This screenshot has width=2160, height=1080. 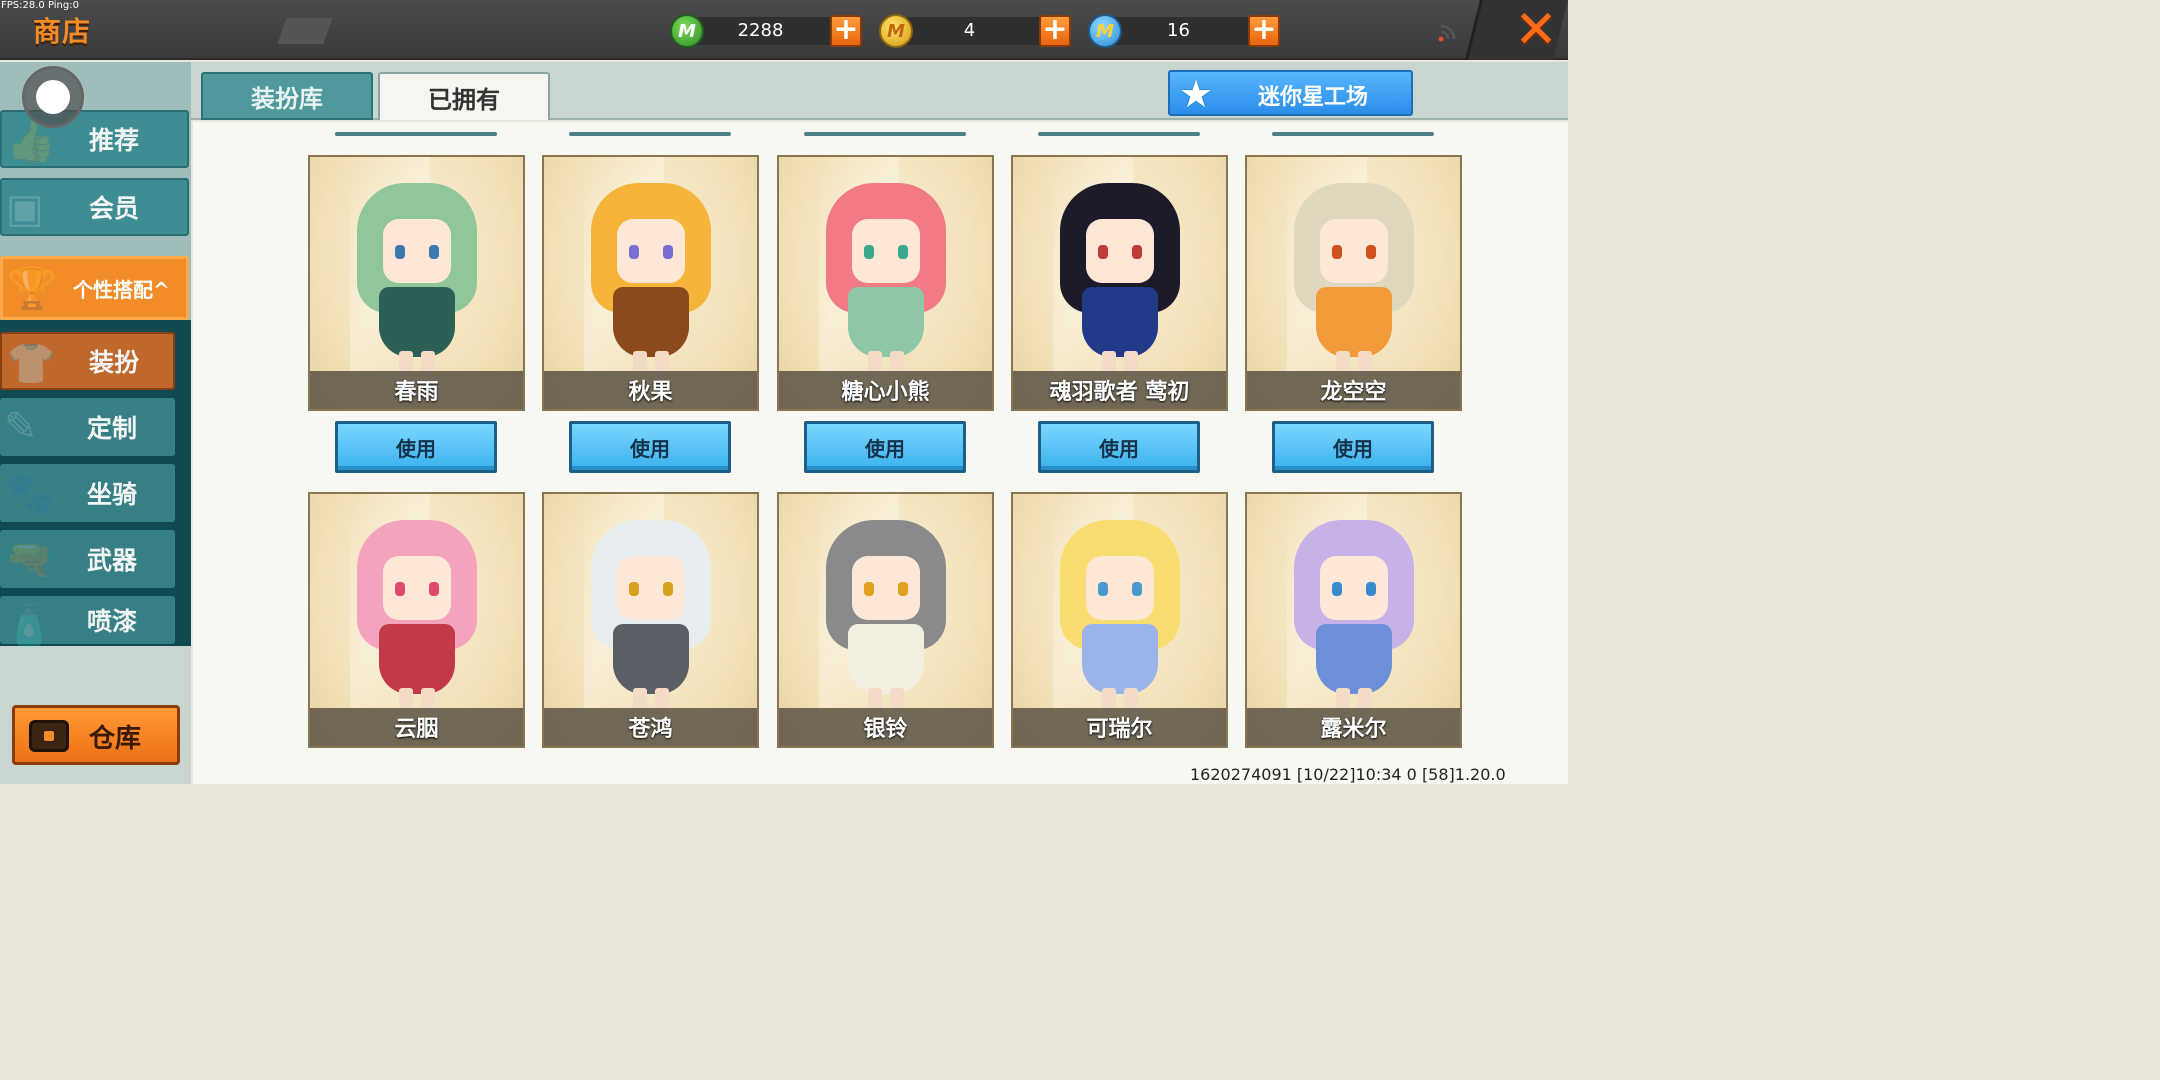 What do you see at coordinates (760, 30) in the screenshot?
I see `currency-value: 2288` at bounding box center [760, 30].